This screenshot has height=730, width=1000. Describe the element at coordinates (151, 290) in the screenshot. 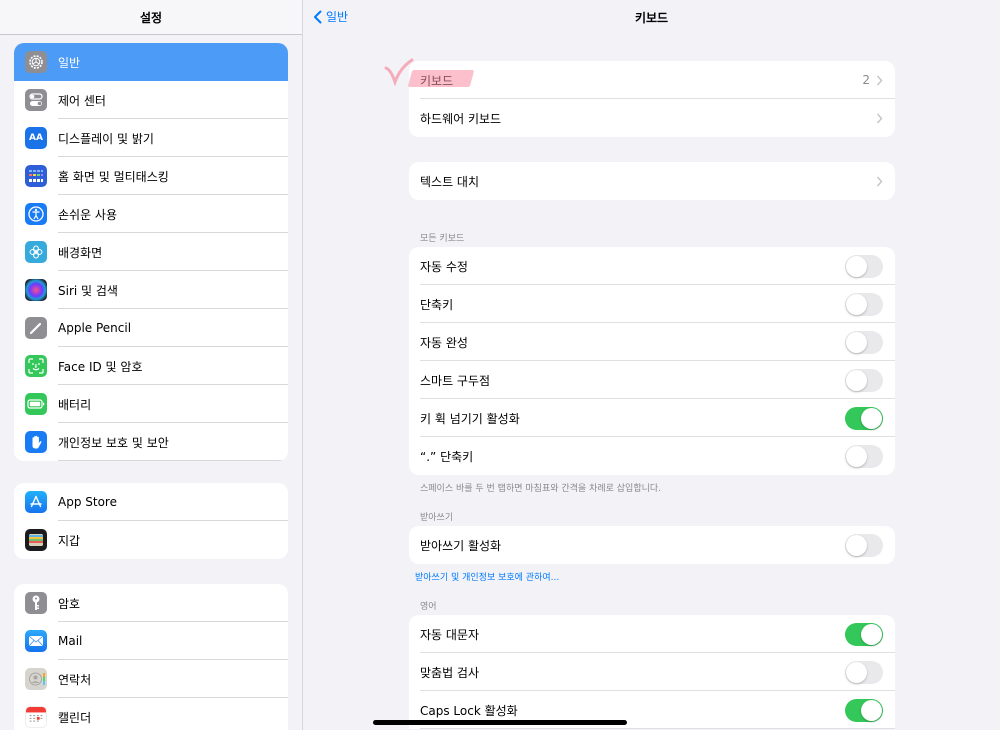

I see `sidebar-item-siri: Siri 및 검색` at that location.